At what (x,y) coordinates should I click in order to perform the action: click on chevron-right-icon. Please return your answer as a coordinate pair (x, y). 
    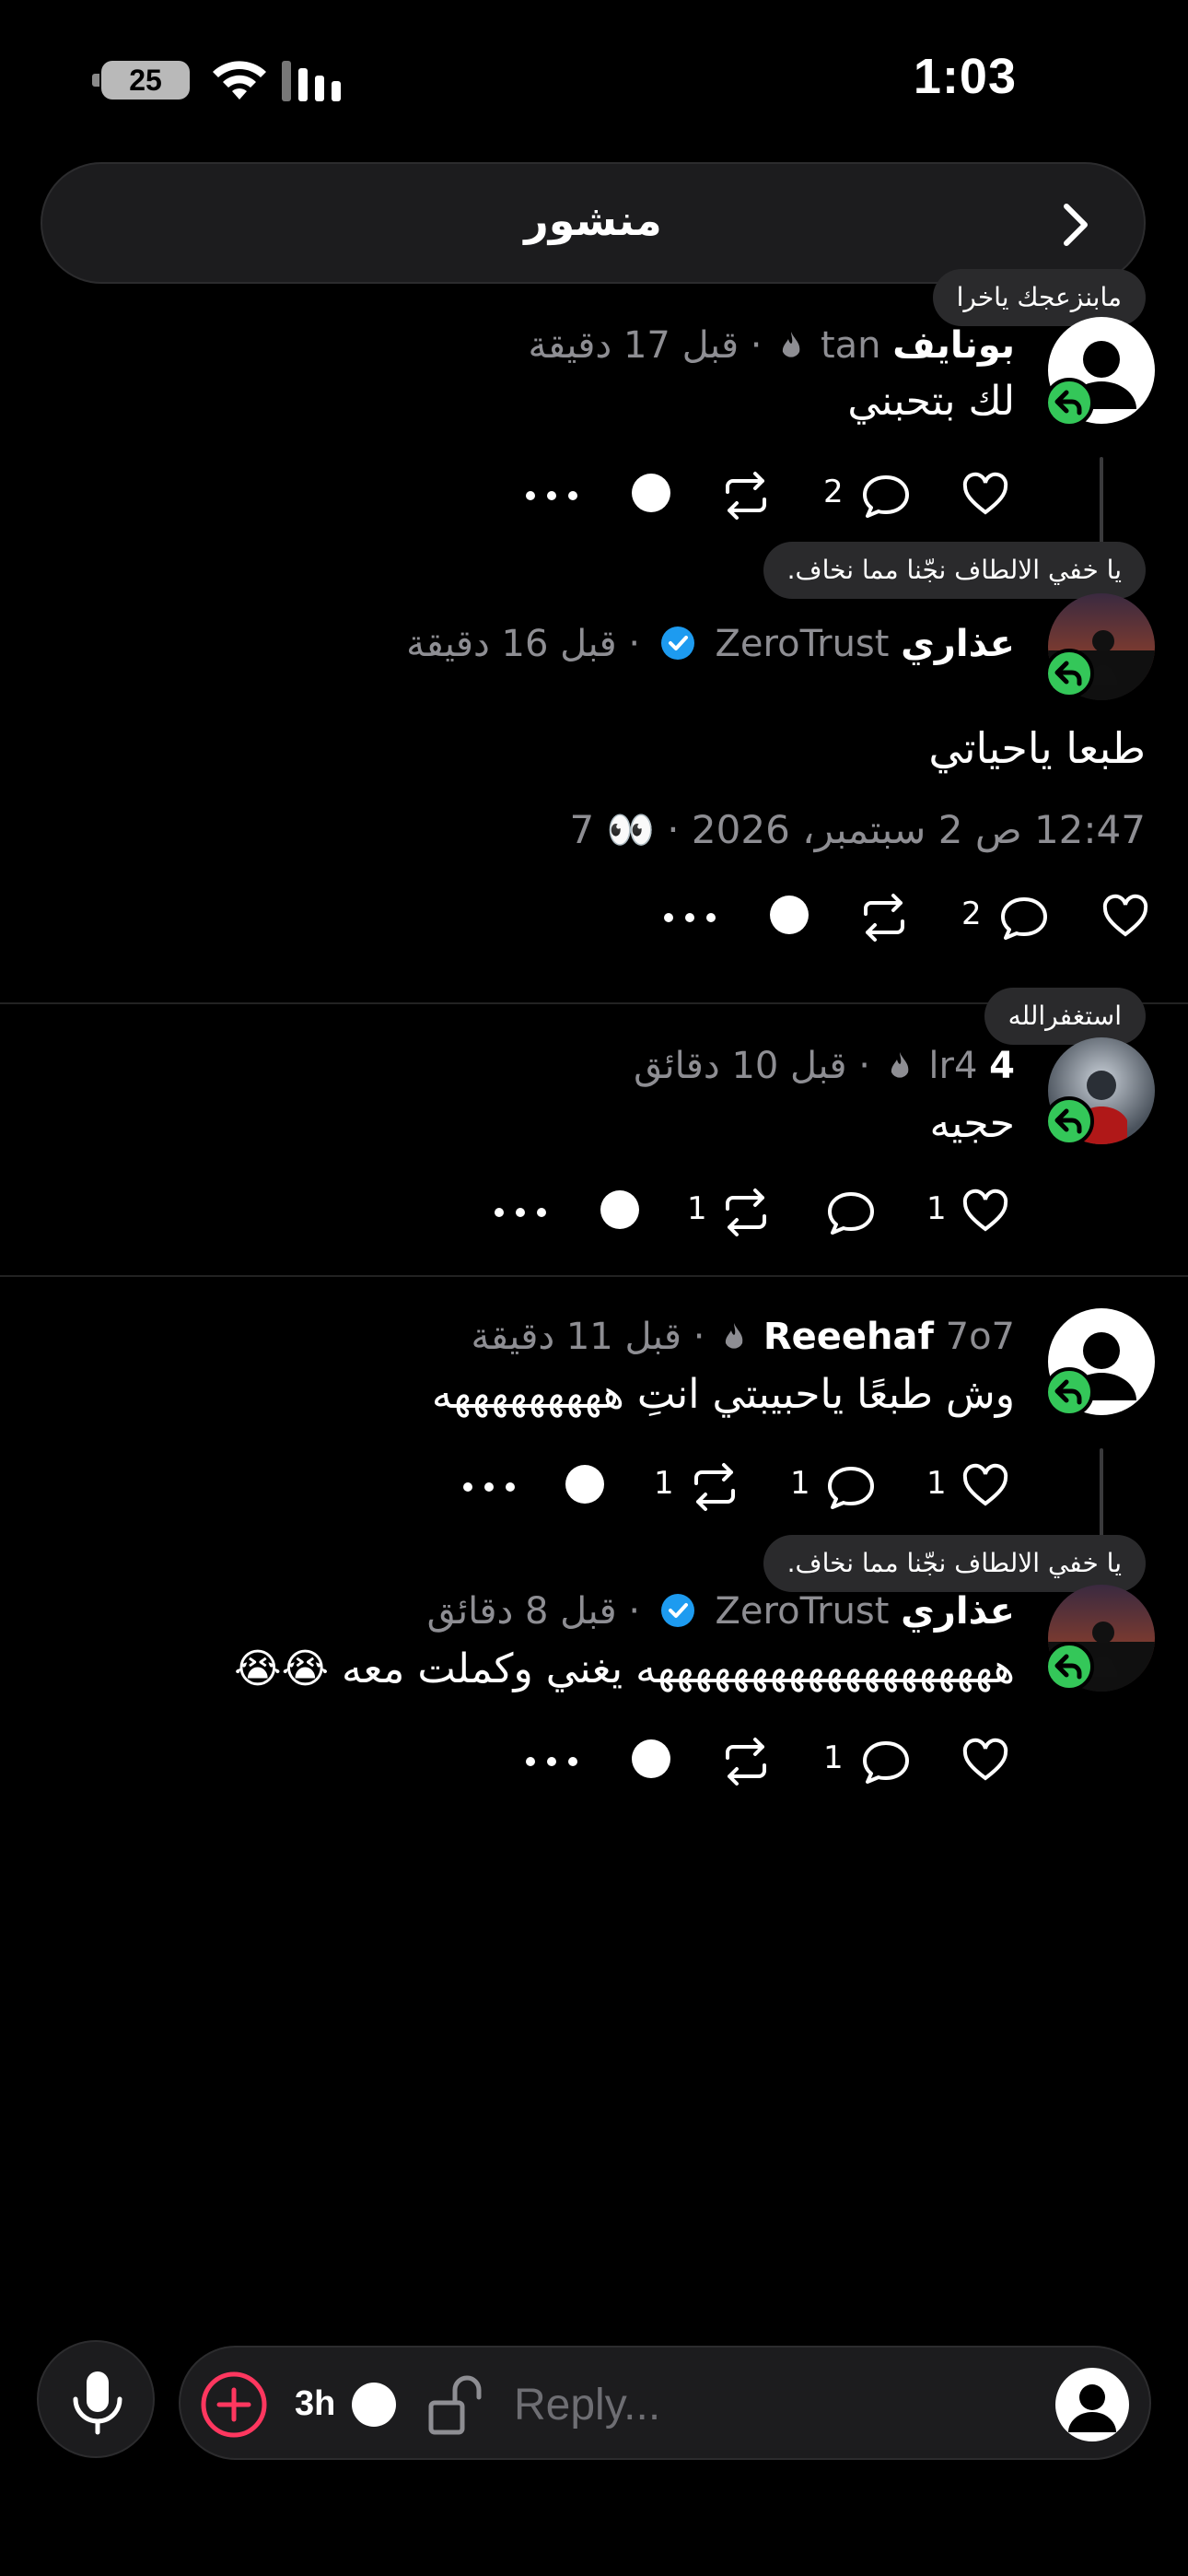
    Looking at the image, I should click on (1075, 225).